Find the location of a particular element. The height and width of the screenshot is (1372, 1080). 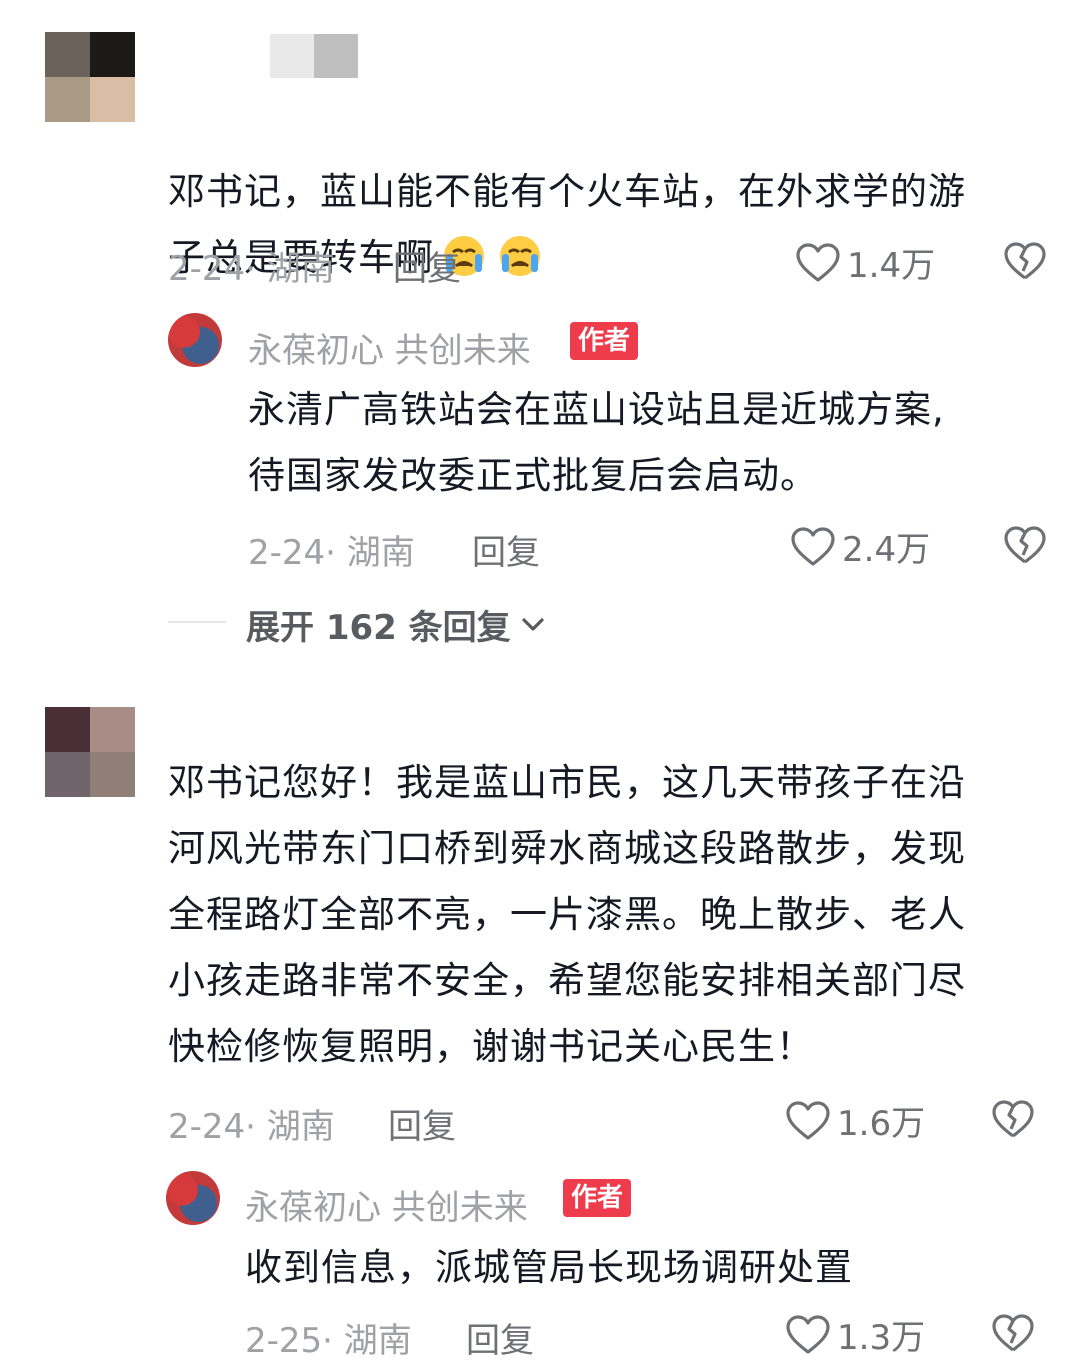

like-button: 1.4万 is located at coordinates (865, 262).